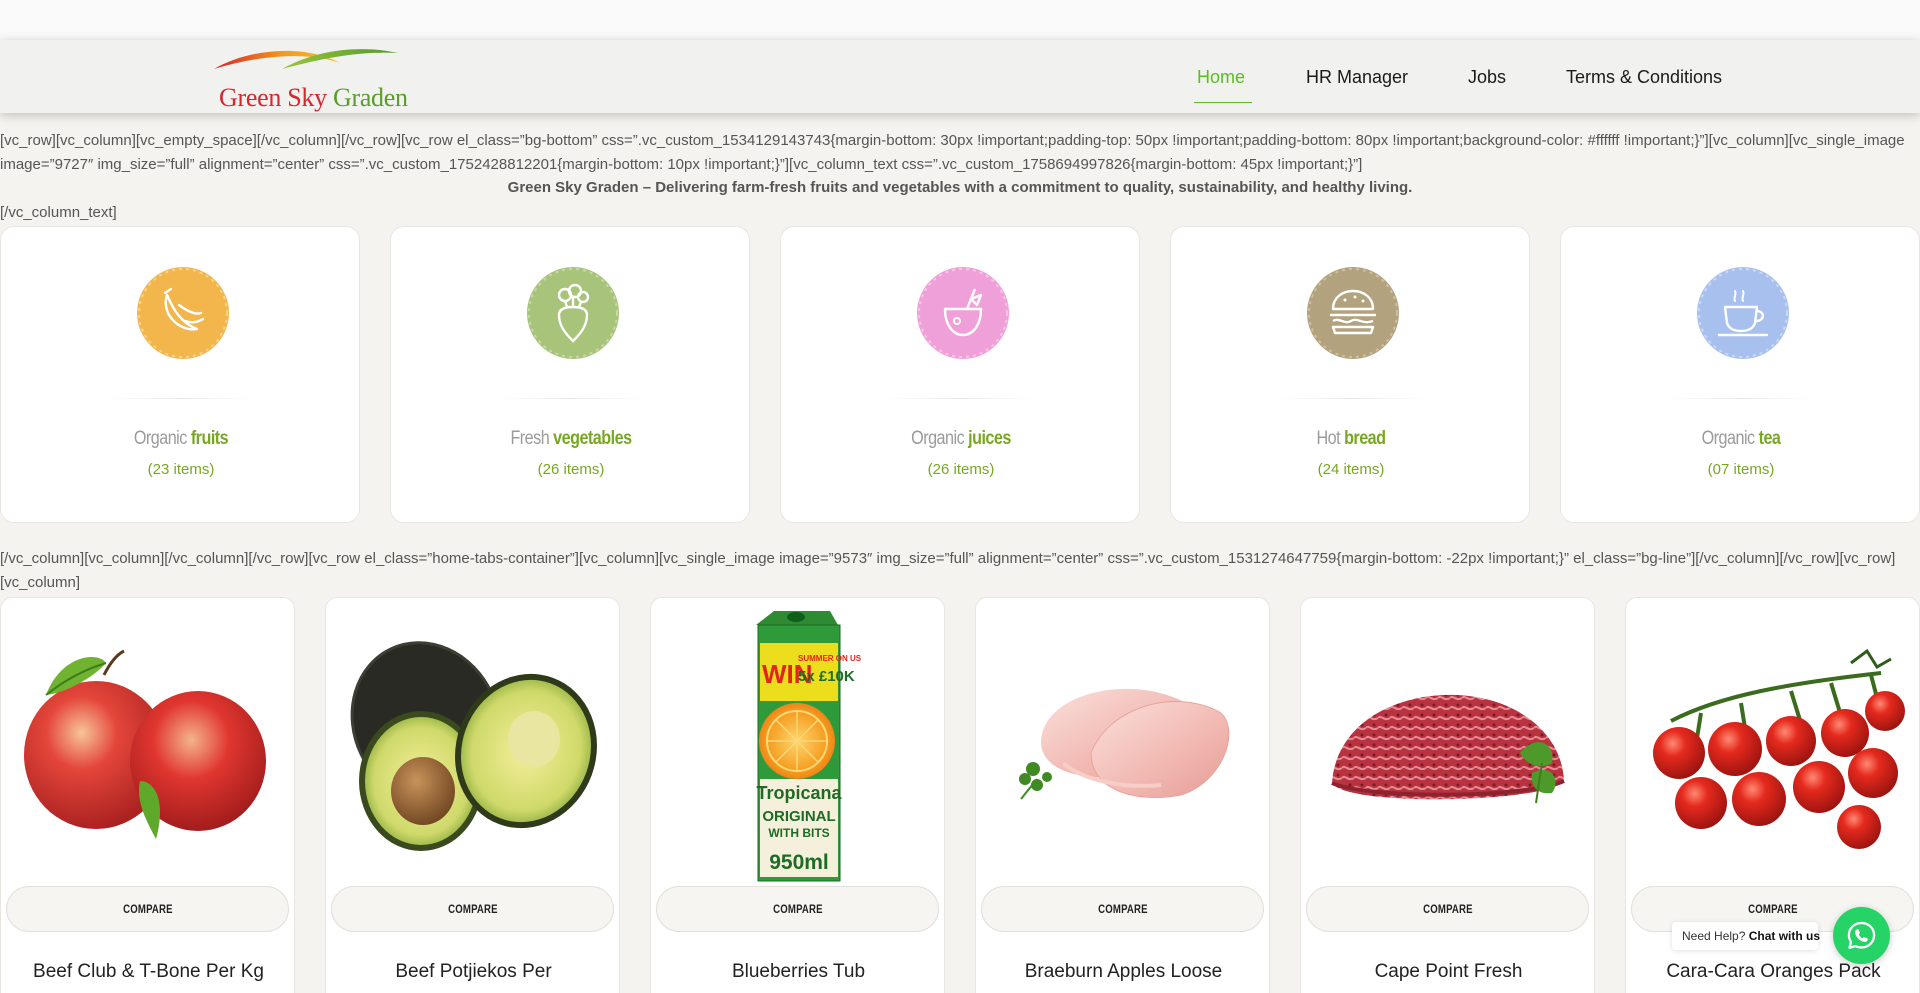  Describe the element at coordinates (989, 438) in the screenshot. I see `category-title-bold: juices` at that location.